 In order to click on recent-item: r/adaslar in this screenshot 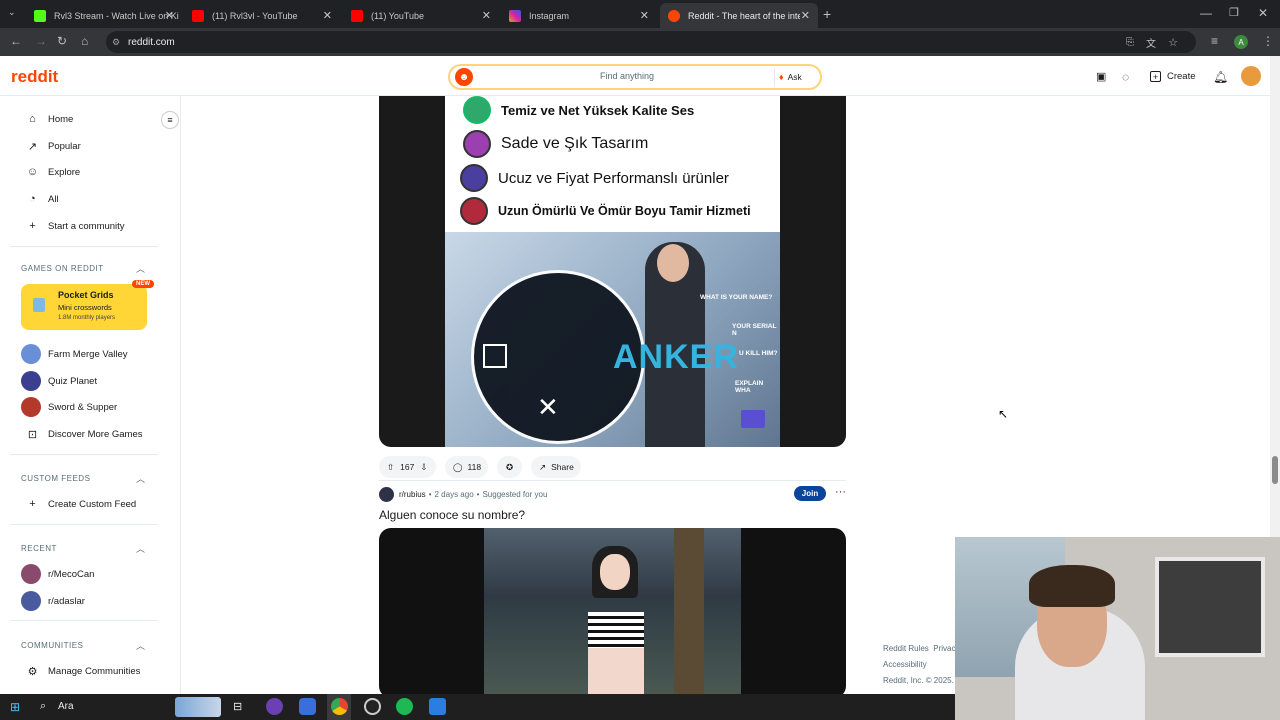, I will do `click(53, 601)`.